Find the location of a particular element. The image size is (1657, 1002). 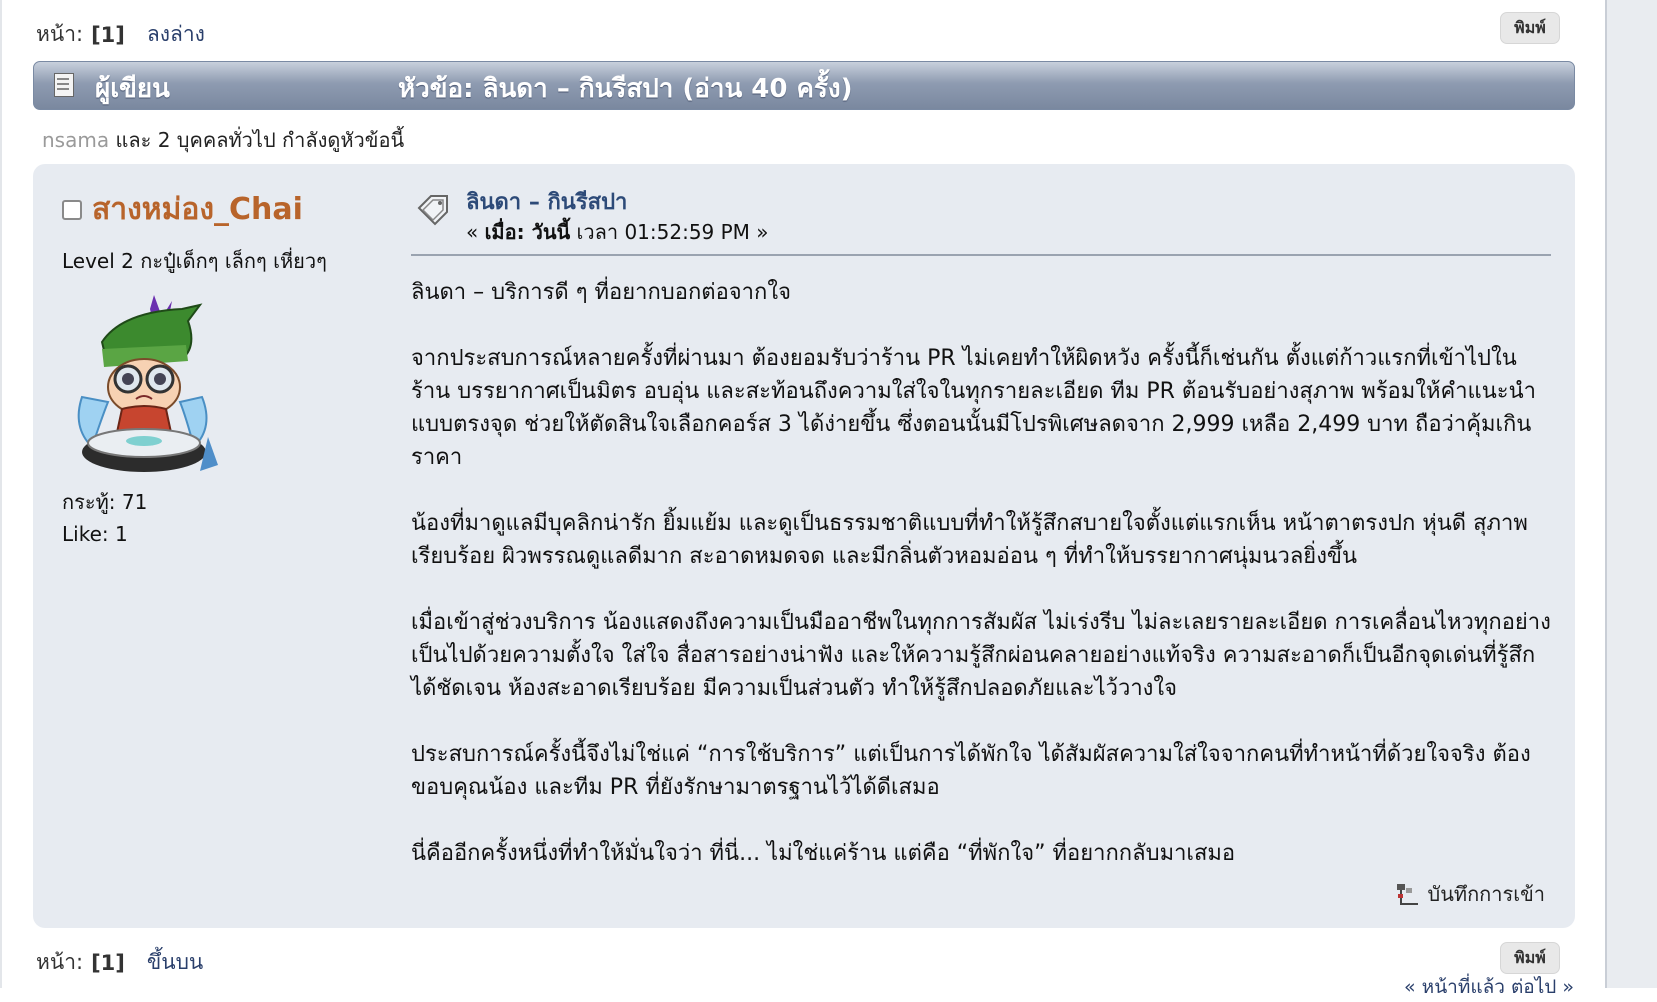

network-icon is located at coordinates (1407, 894).